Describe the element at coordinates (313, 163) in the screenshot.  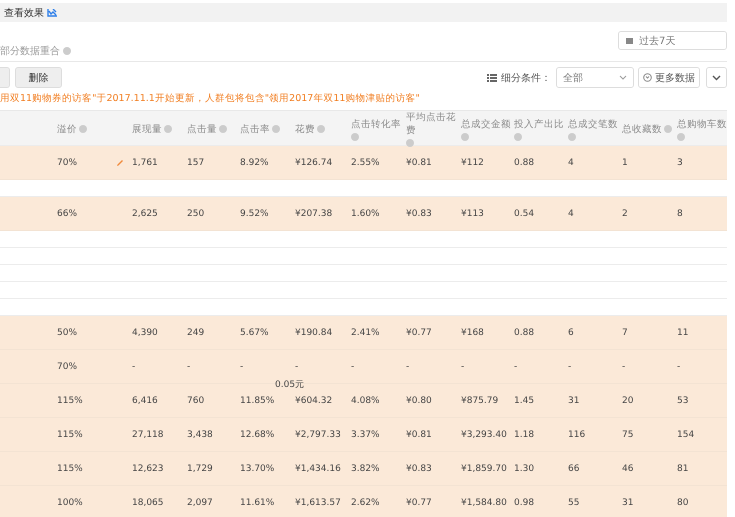
I see `table-cell: ¥126.74` at that location.